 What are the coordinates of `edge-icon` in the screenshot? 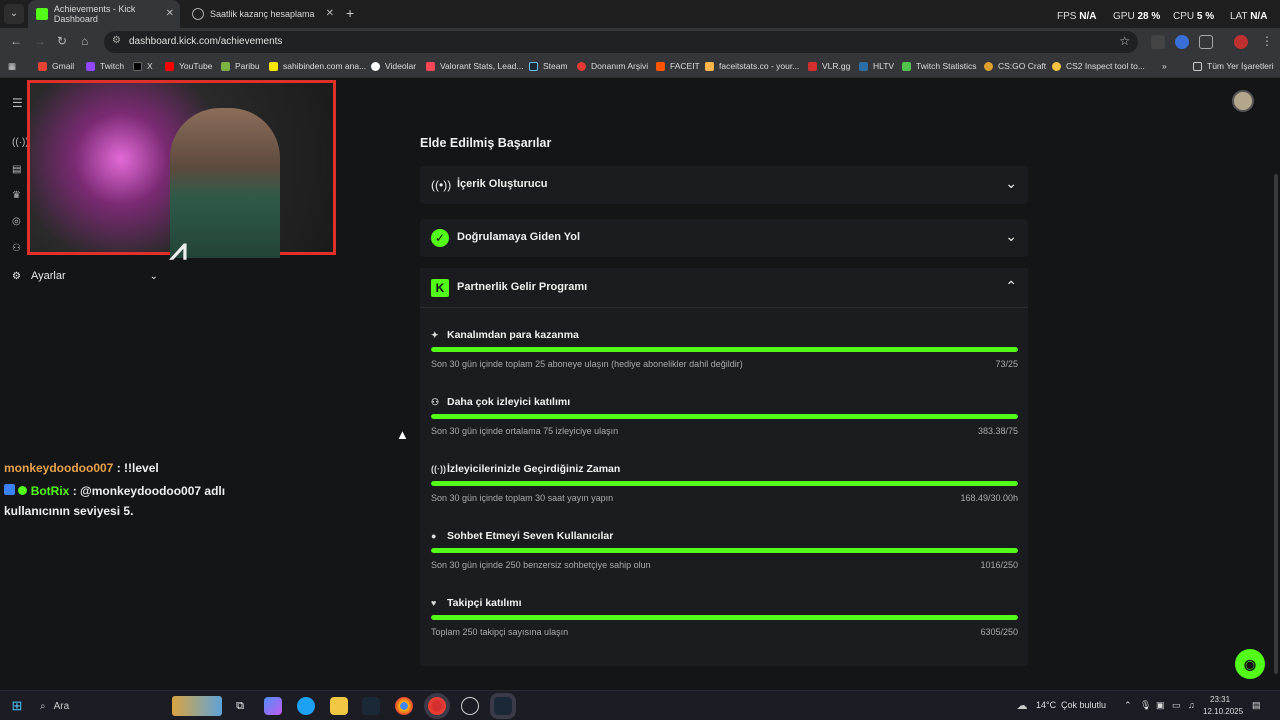 It's located at (306, 706).